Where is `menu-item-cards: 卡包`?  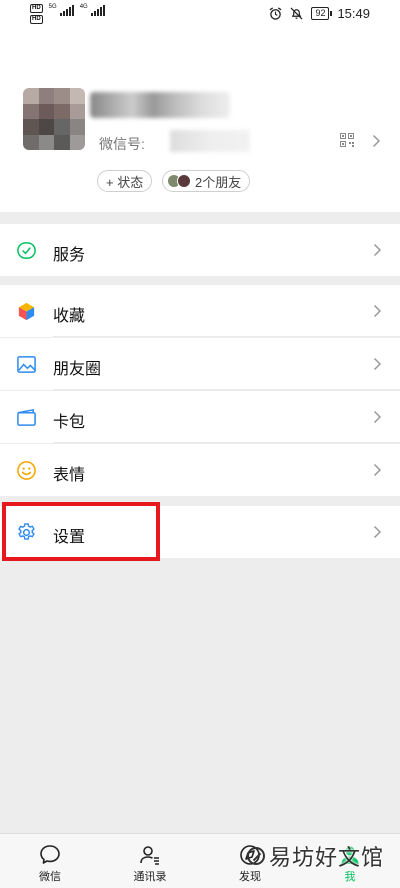
menu-item-cards: 卡包 is located at coordinates (200, 417).